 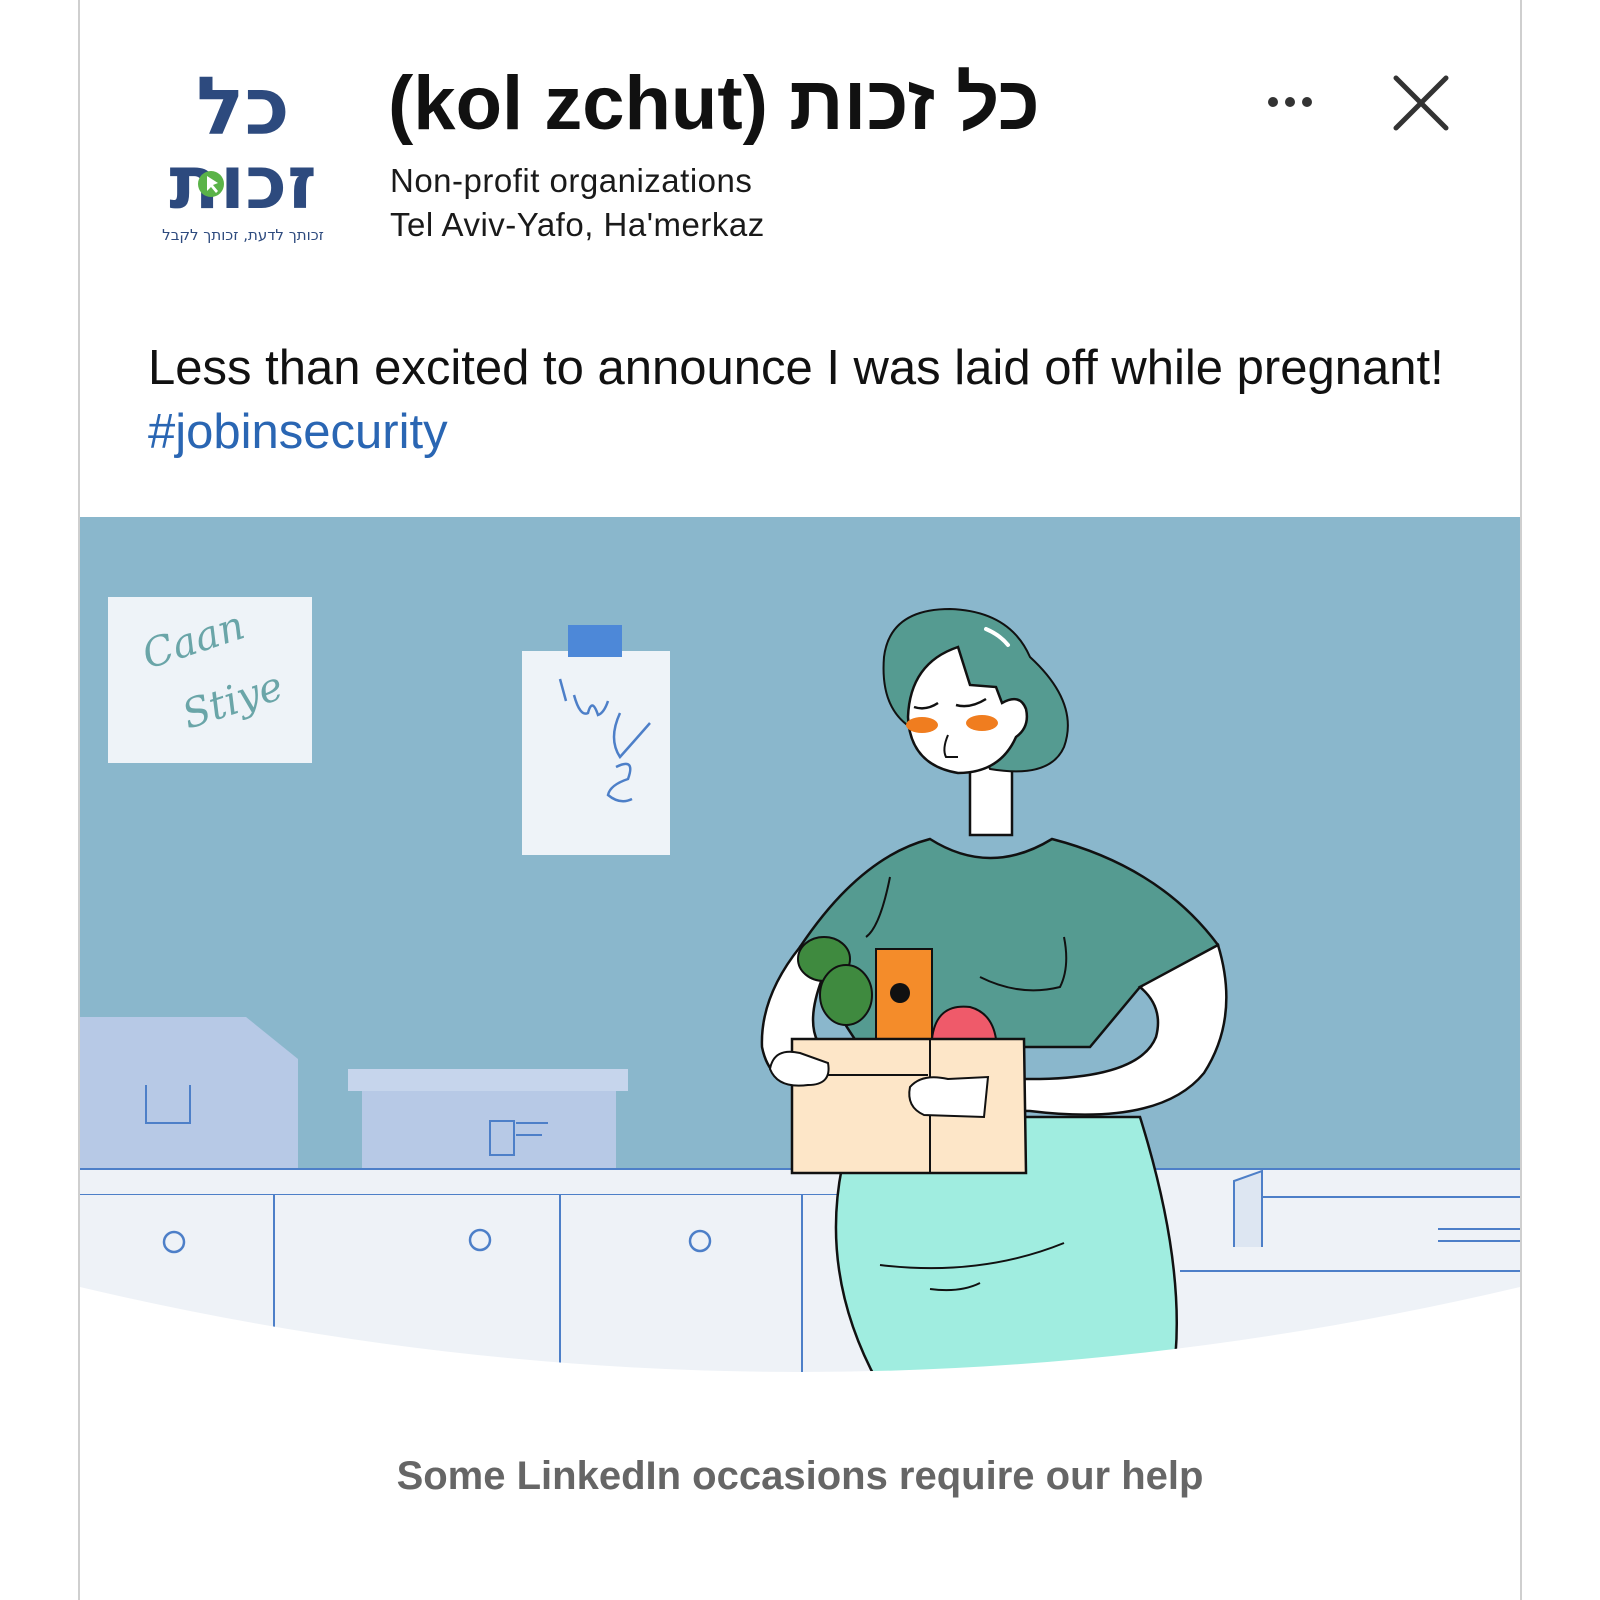 I want to click on hashtag-link: #jobinsecurity, so click(x=298, y=432).